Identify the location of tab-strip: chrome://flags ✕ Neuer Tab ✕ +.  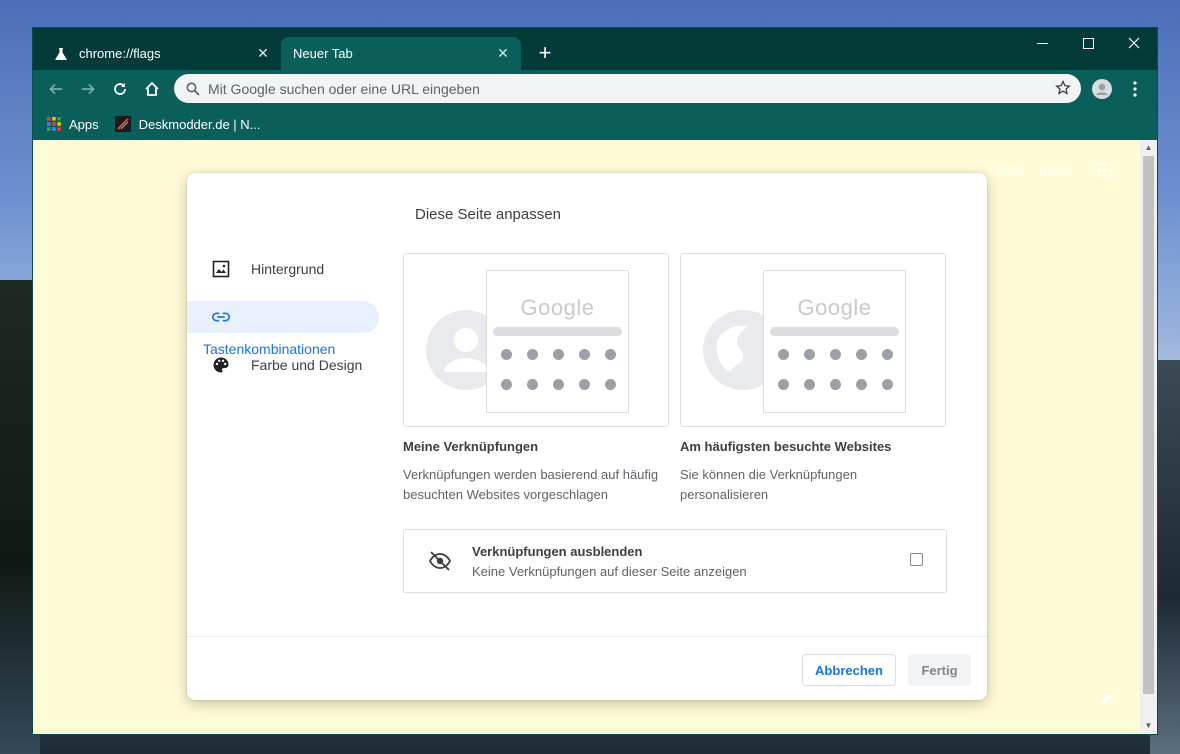
(595, 49).